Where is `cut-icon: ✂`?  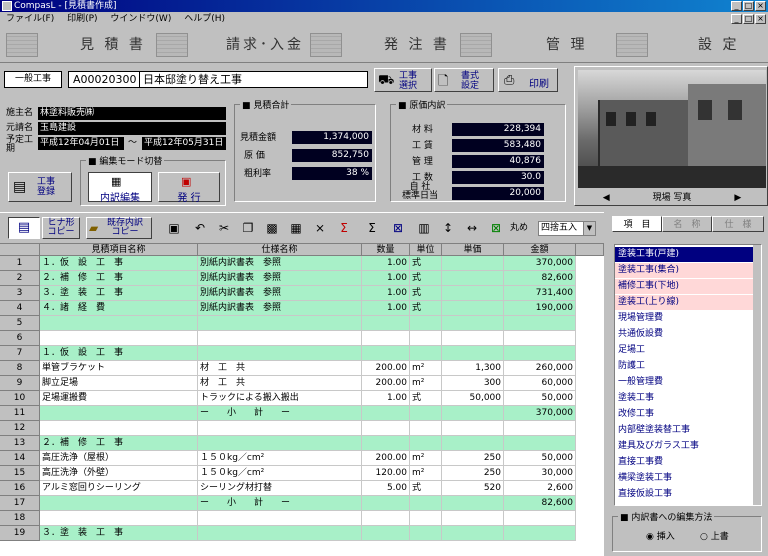
cut-icon: ✂ is located at coordinates (224, 228).